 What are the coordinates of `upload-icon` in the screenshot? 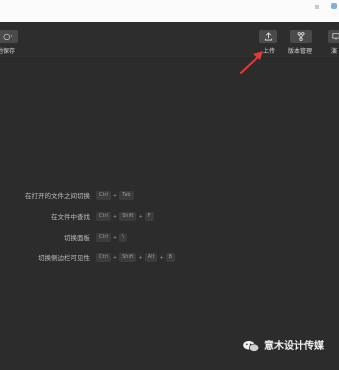 It's located at (268, 36).